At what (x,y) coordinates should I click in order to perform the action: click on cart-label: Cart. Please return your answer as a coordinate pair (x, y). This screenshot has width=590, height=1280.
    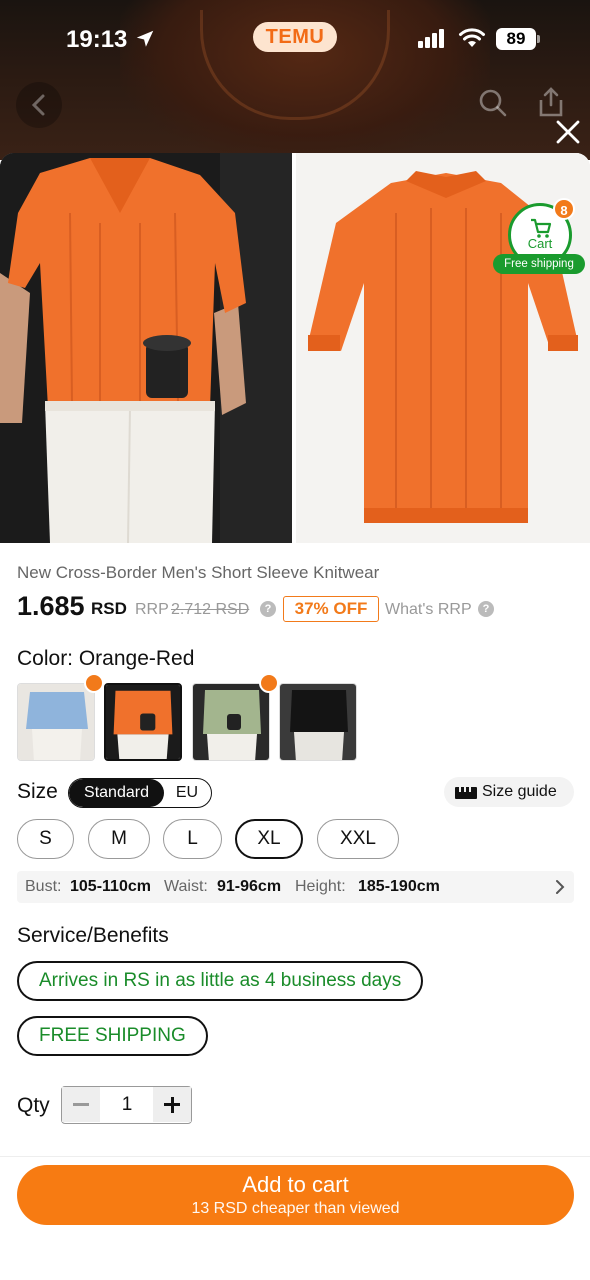
    Looking at the image, I should click on (540, 243).